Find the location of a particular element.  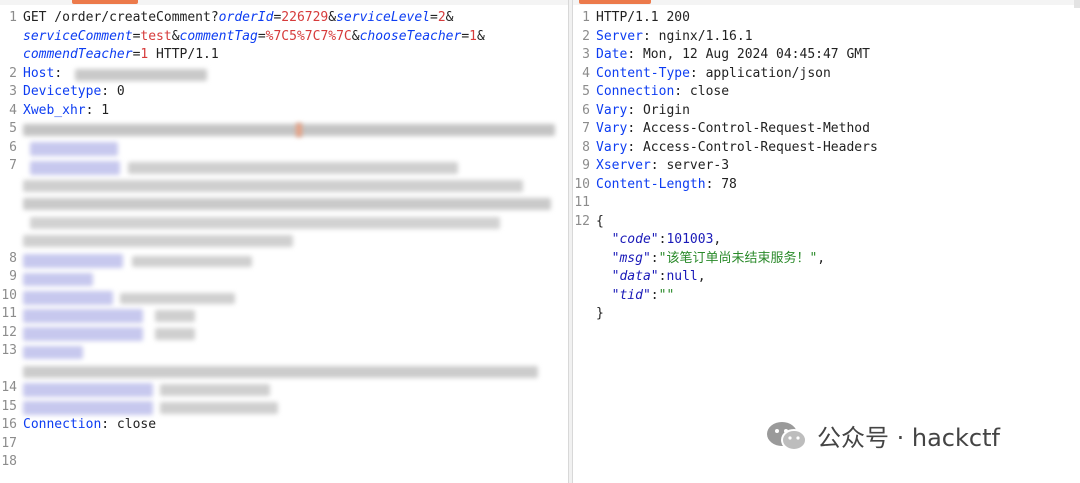

request-line: 18 is located at coordinates (284, 462).